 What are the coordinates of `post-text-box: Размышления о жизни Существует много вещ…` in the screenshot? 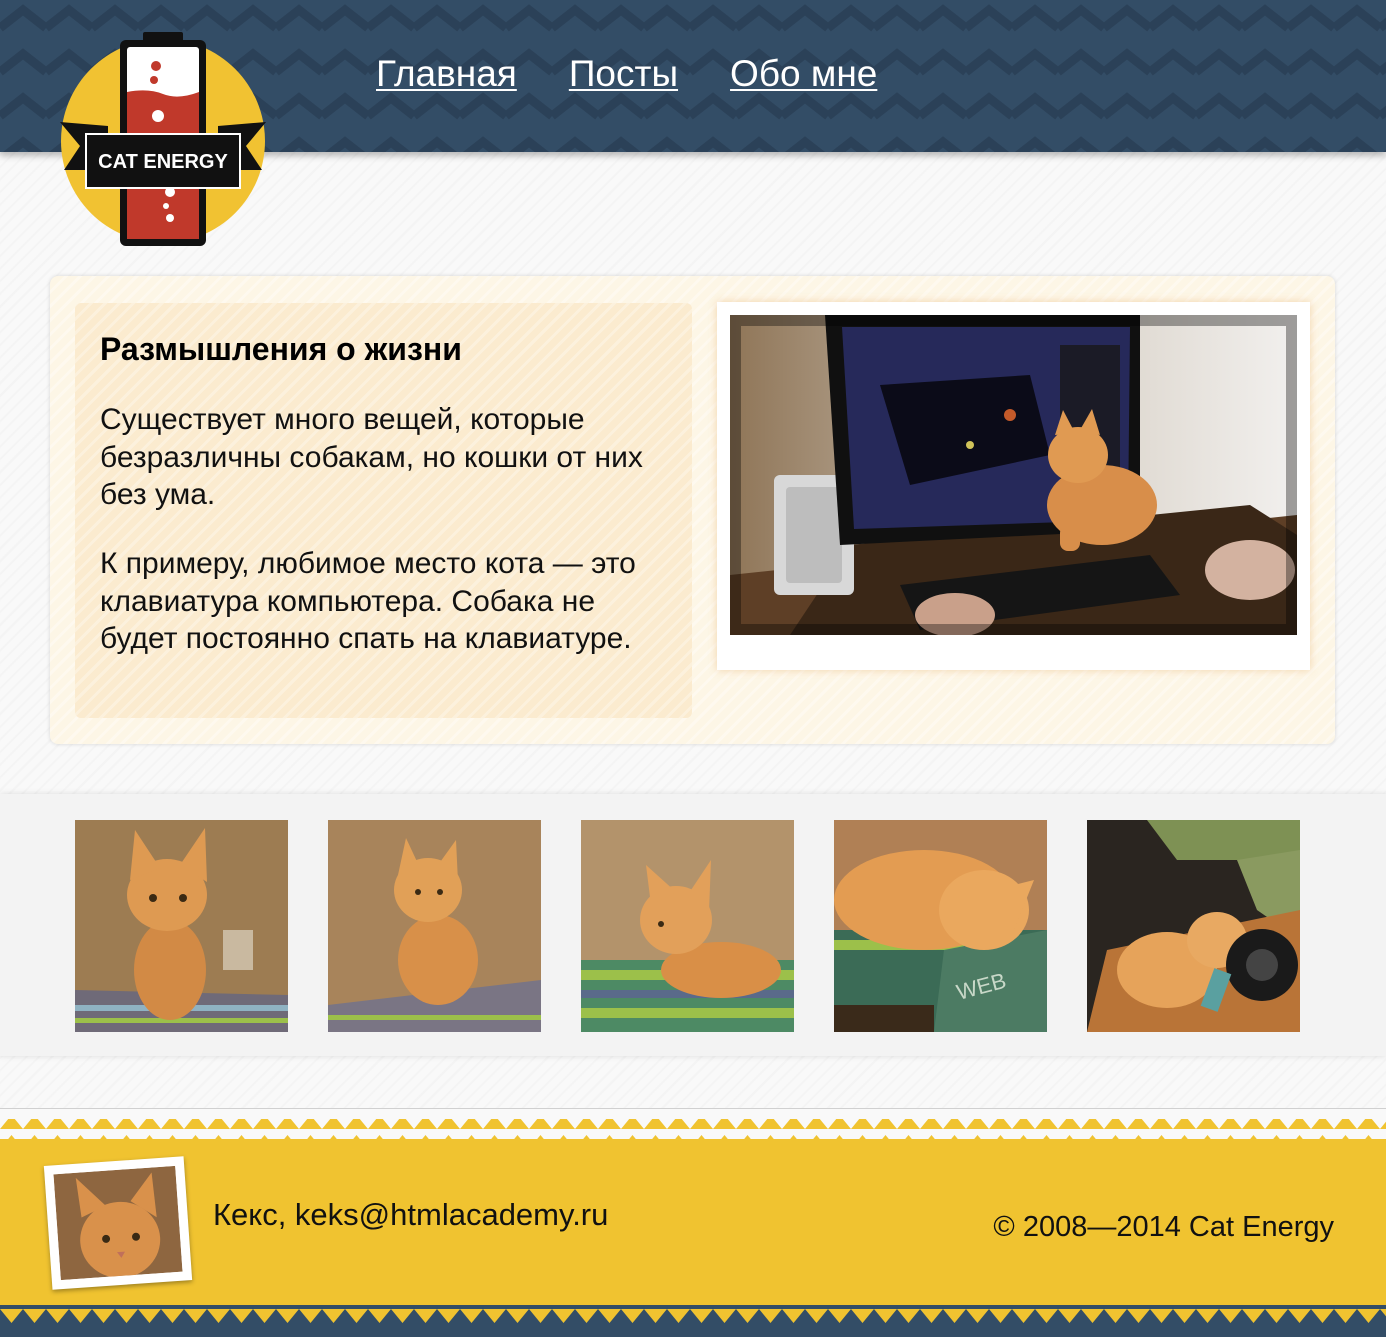 It's located at (383, 510).